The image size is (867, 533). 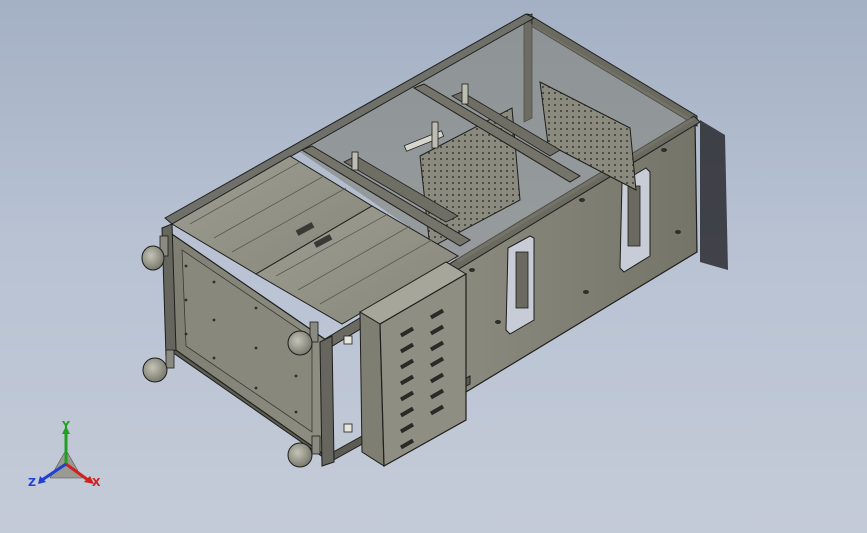 I want to click on orientation-triad: Y X Z, so click(x=66, y=456).